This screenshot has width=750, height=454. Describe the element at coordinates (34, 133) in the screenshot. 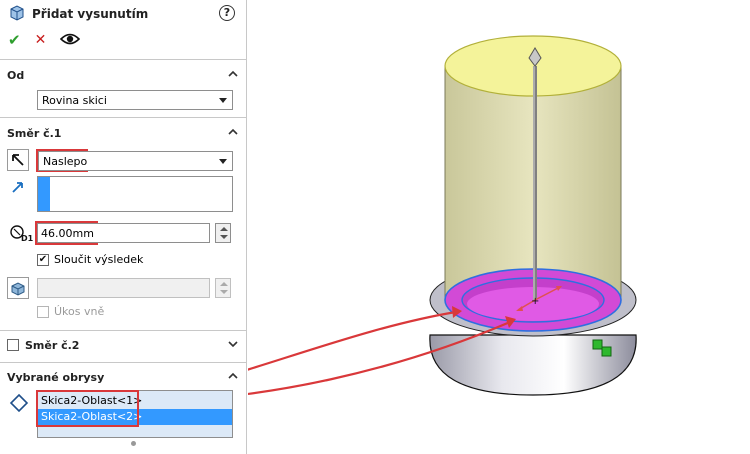

I see `section-direction1-title: Směr č.1` at that location.